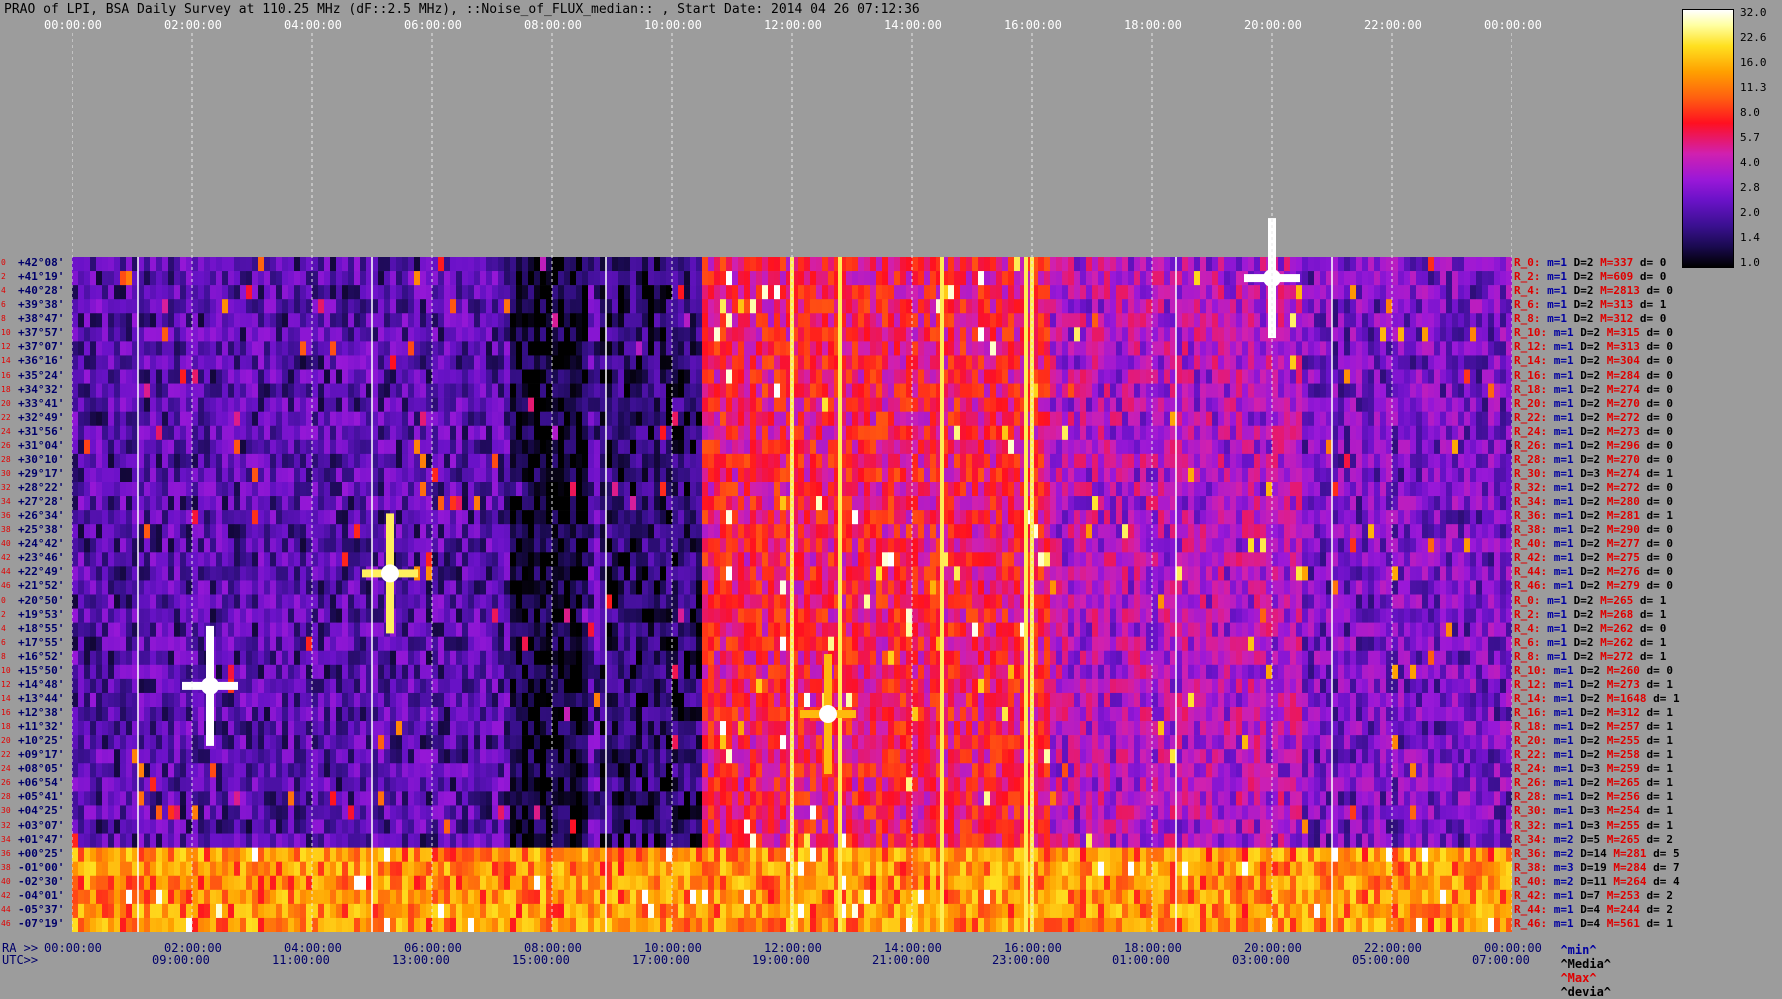  Describe the element at coordinates (433, 25) in the screenshot. I see `axis-tick-label: 06:00:00` at that location.